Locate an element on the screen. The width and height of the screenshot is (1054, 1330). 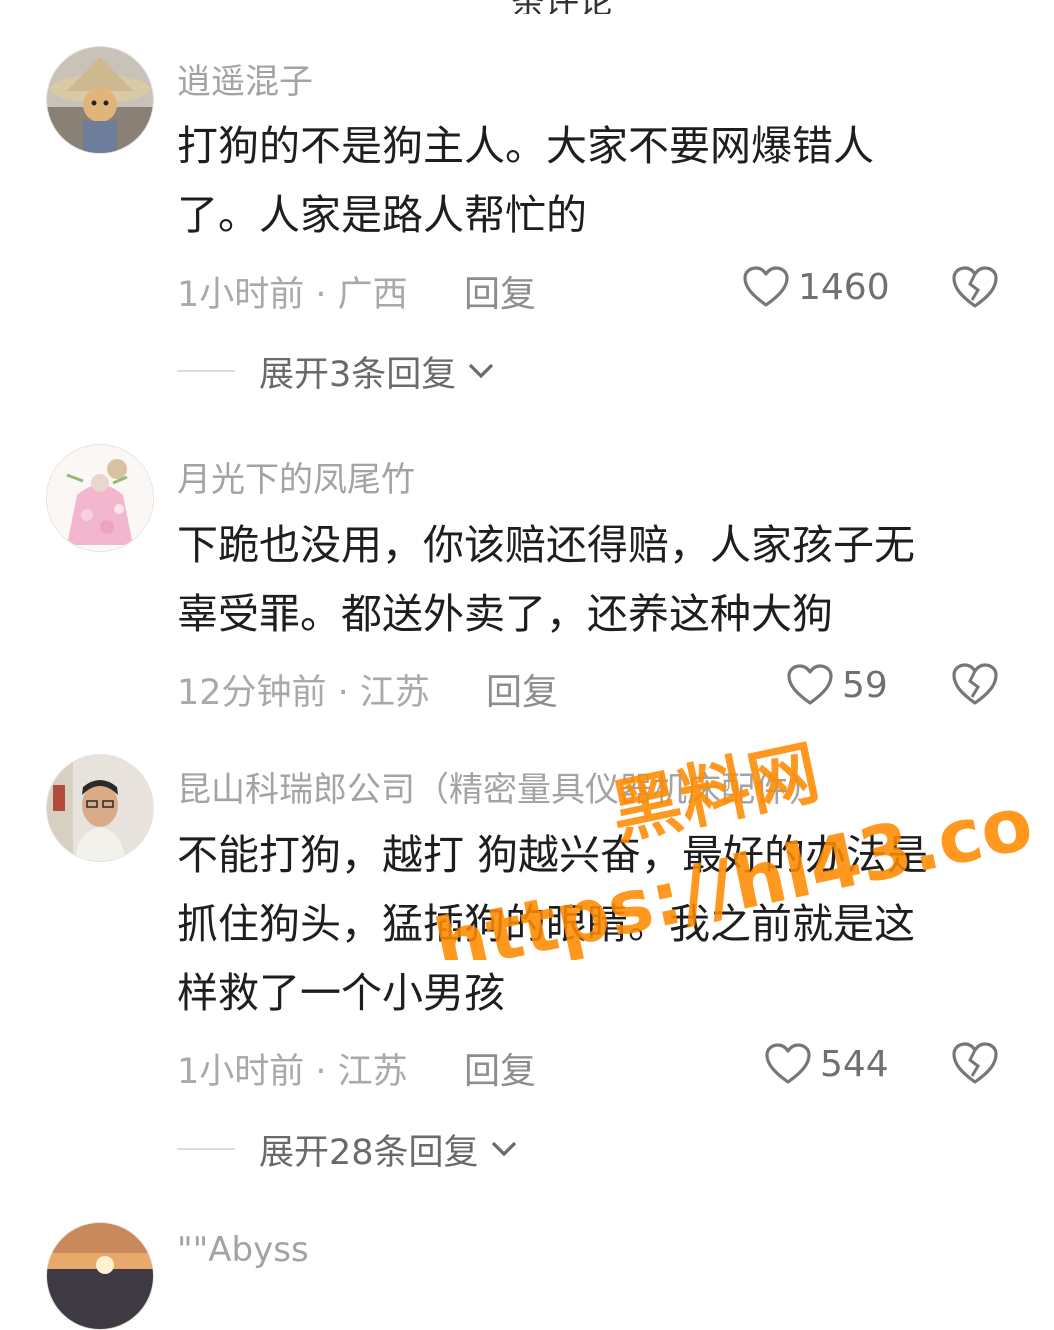
comment-line: 样救了一个小男孩 is located at coordinates (341, 993).